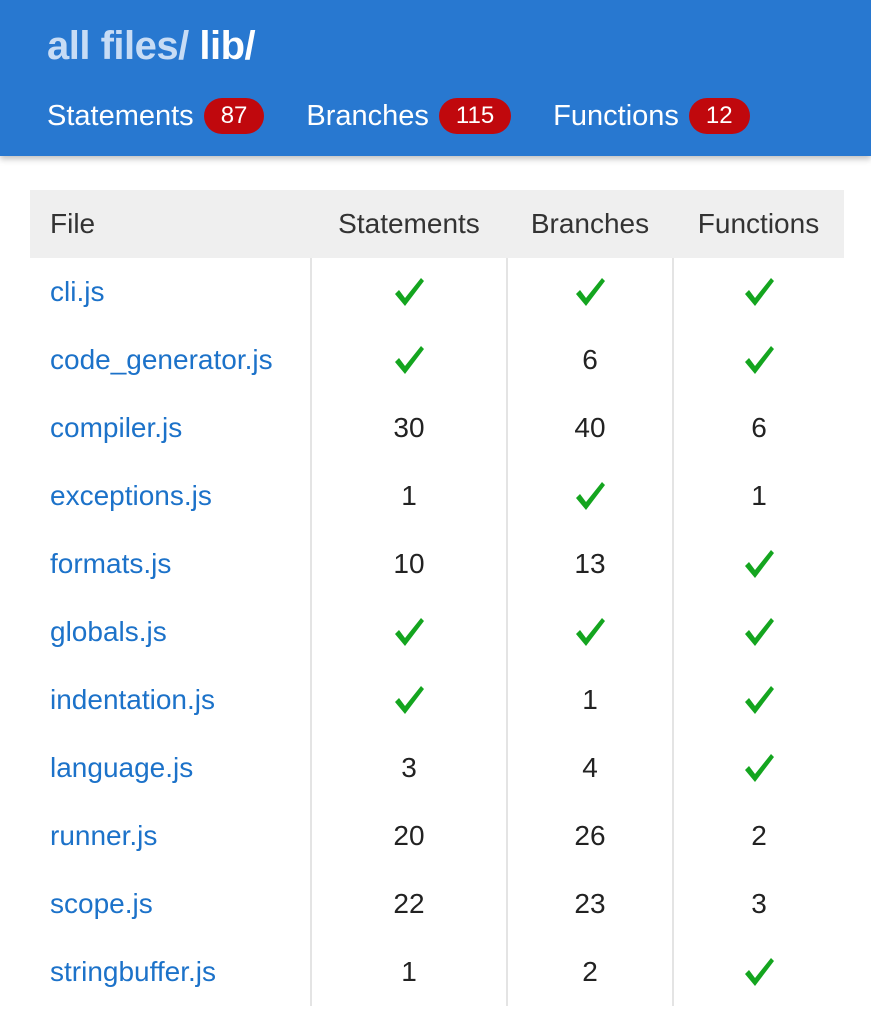  I want to click on table-row: compiler.js 30 40 6, so click(437, 428).